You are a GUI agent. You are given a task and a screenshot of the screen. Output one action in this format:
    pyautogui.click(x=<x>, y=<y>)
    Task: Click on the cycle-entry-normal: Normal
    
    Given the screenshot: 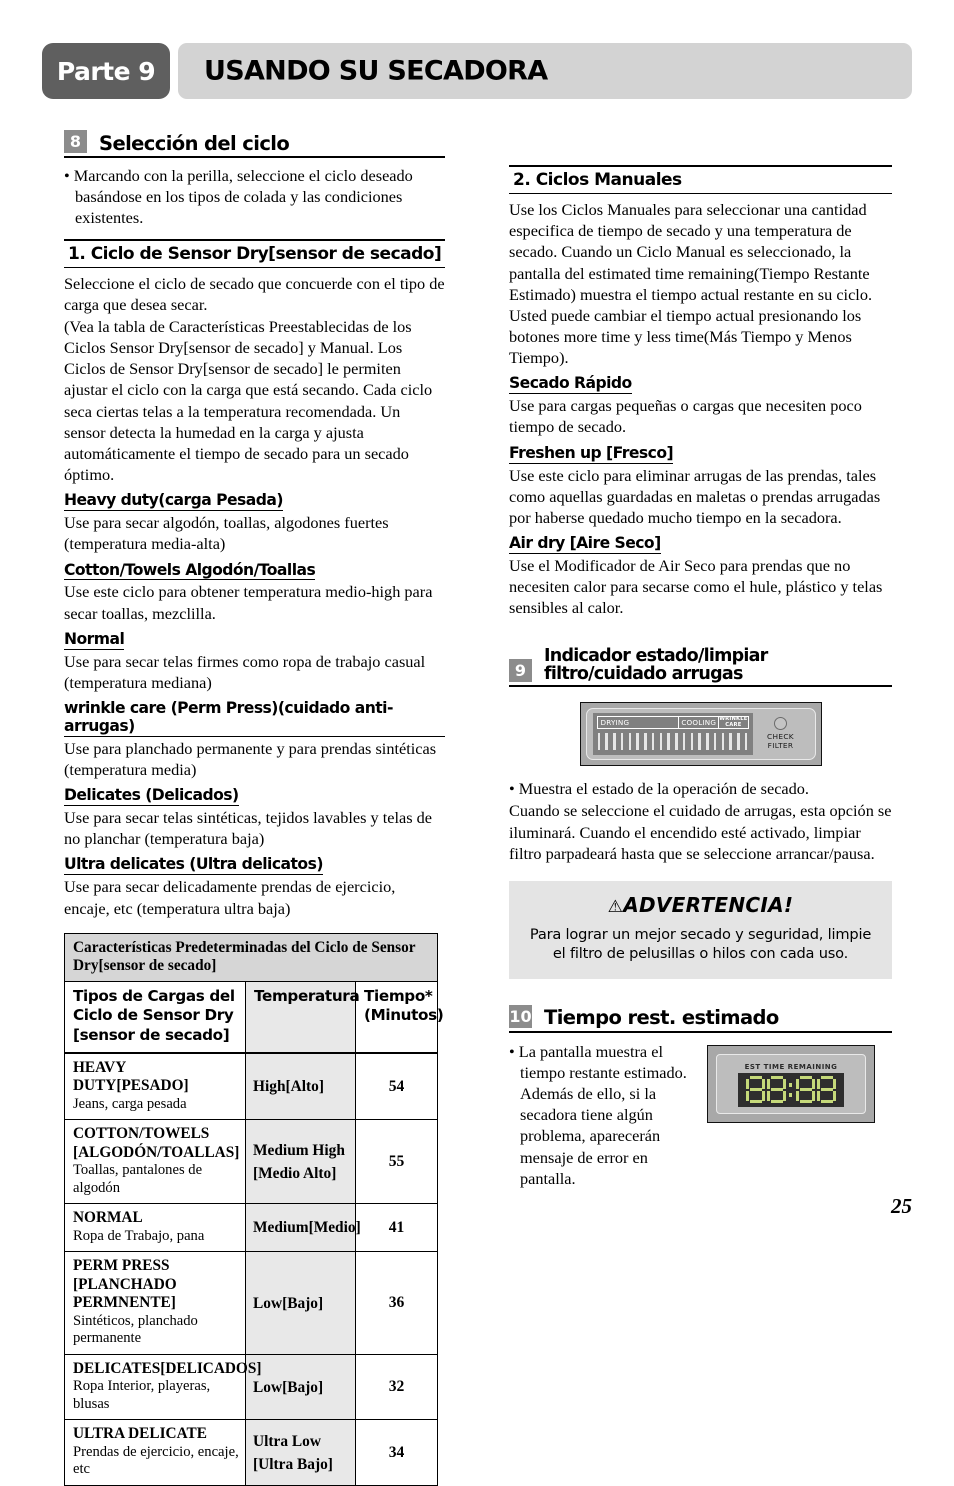 What is the action you would take?
    pyautogui.click(x=254, y=638)
    